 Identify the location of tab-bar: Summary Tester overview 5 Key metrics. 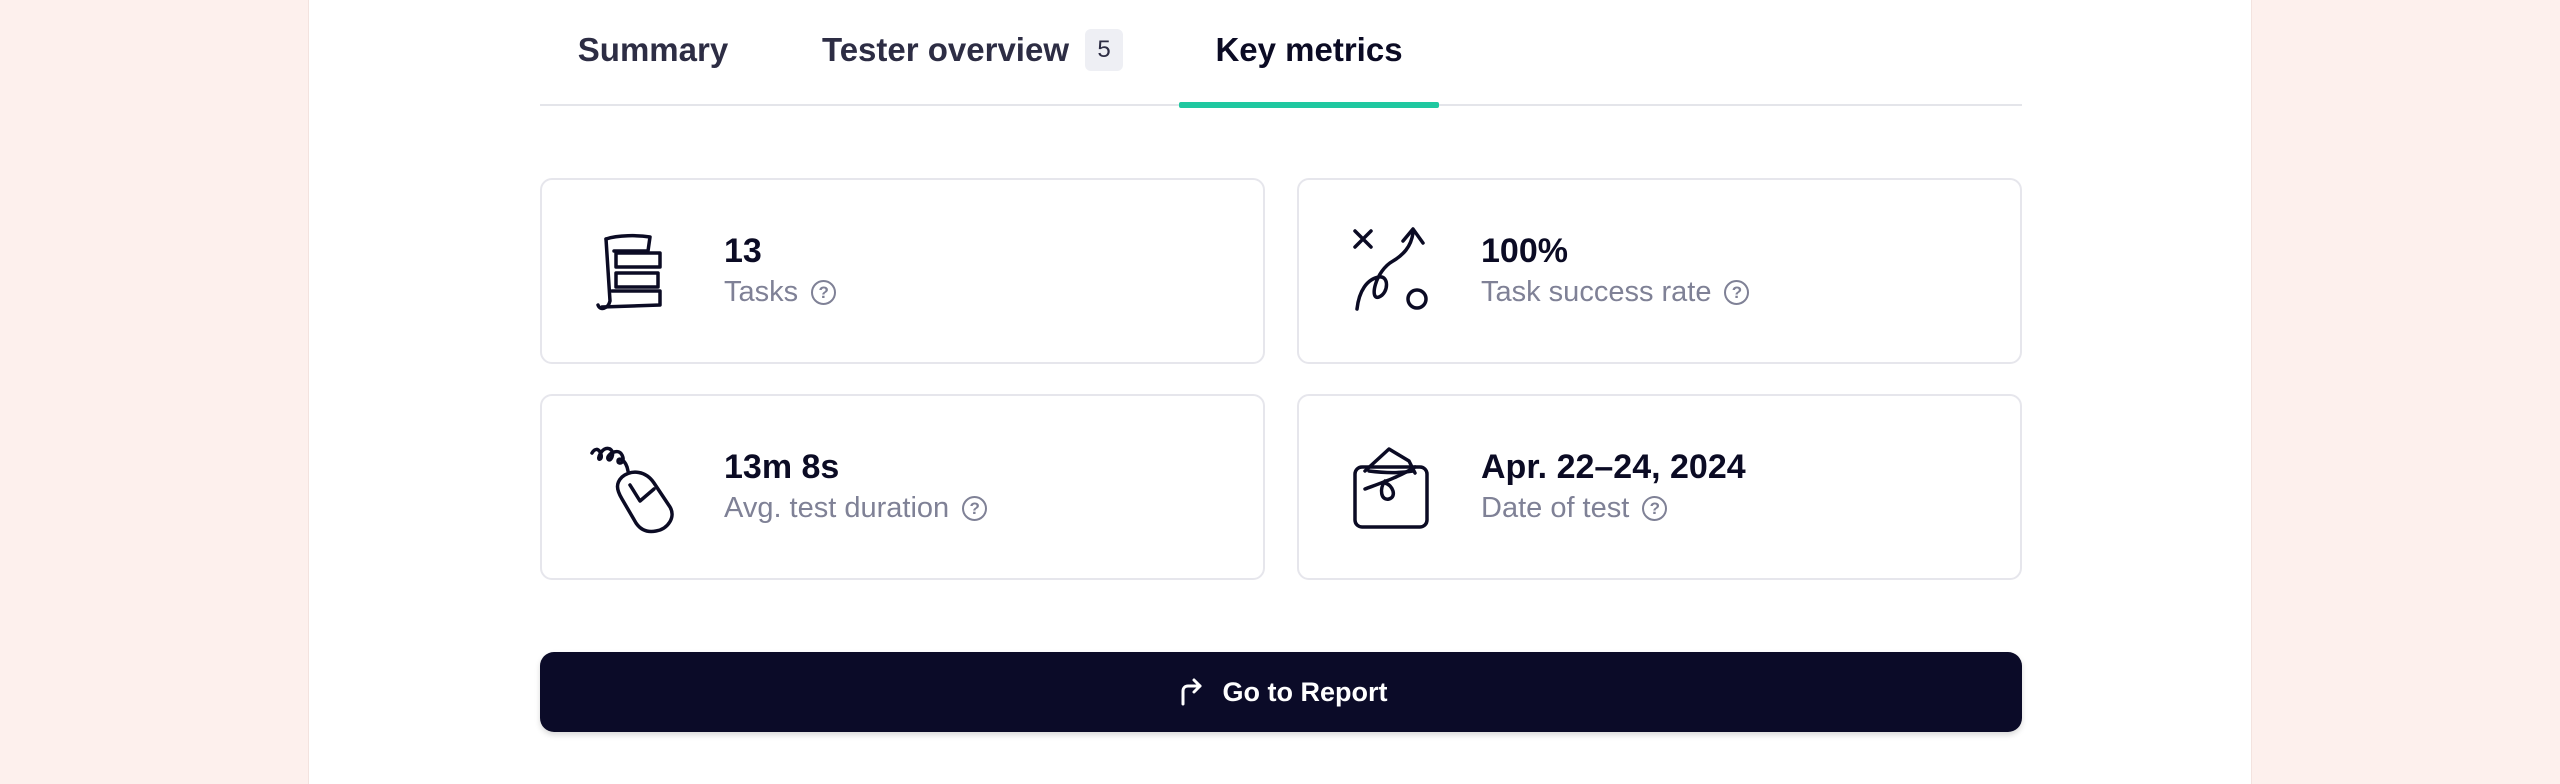
(1281, 54).